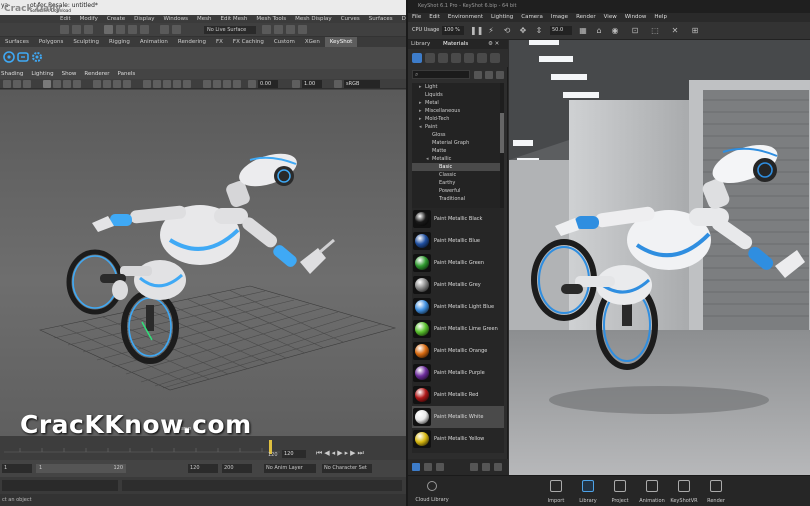 This screenshot has height=506, width=810. Describe the element at coordinates (675, 31) in the screenshot. I see `denoise-icon: ✕` at that location.